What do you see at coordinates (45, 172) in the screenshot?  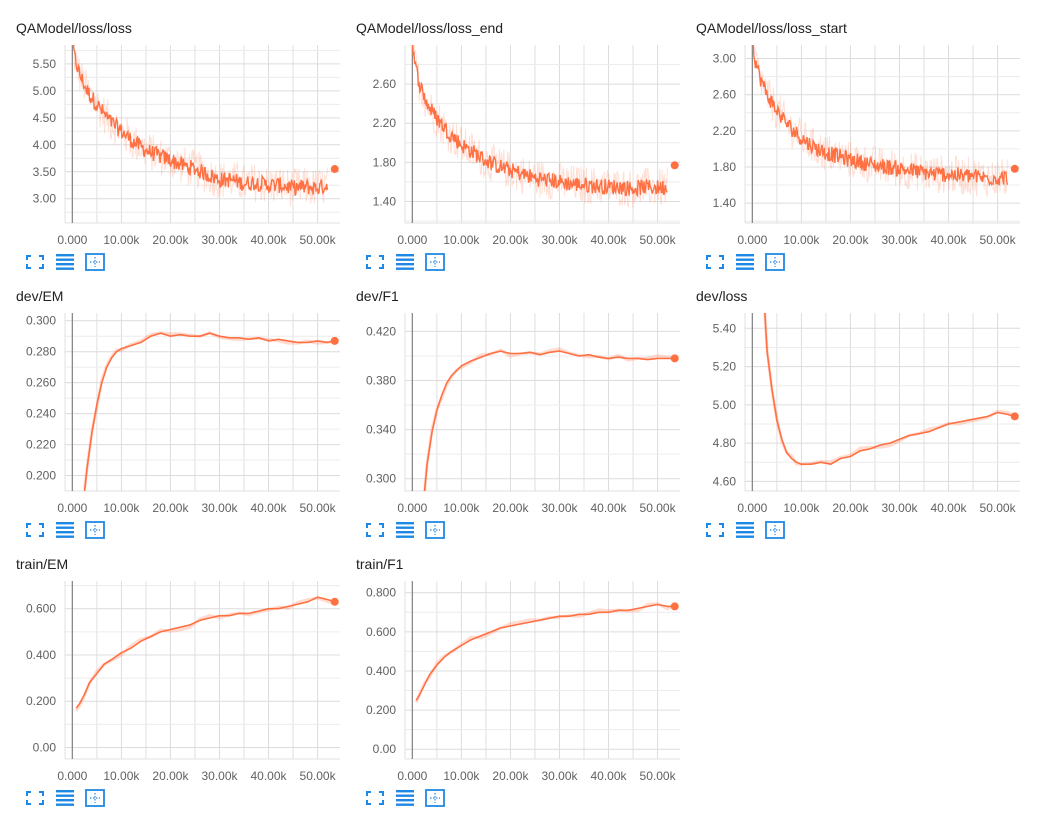 I see `y-tick-label: 3.50` at bounding box center [45, 172].